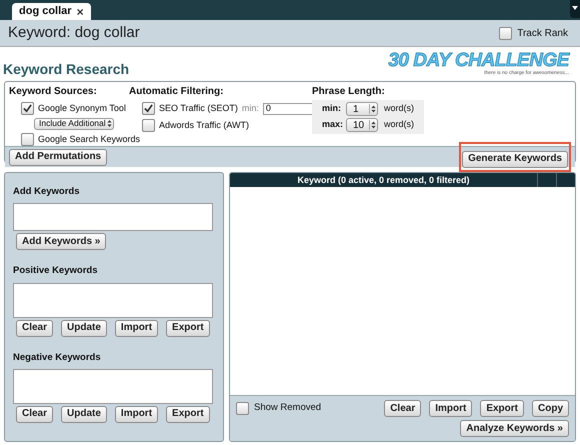  Describe the element at coordinates (55, 271) in the screenshot. I see `section-heading: Positive Keywords` at that location.